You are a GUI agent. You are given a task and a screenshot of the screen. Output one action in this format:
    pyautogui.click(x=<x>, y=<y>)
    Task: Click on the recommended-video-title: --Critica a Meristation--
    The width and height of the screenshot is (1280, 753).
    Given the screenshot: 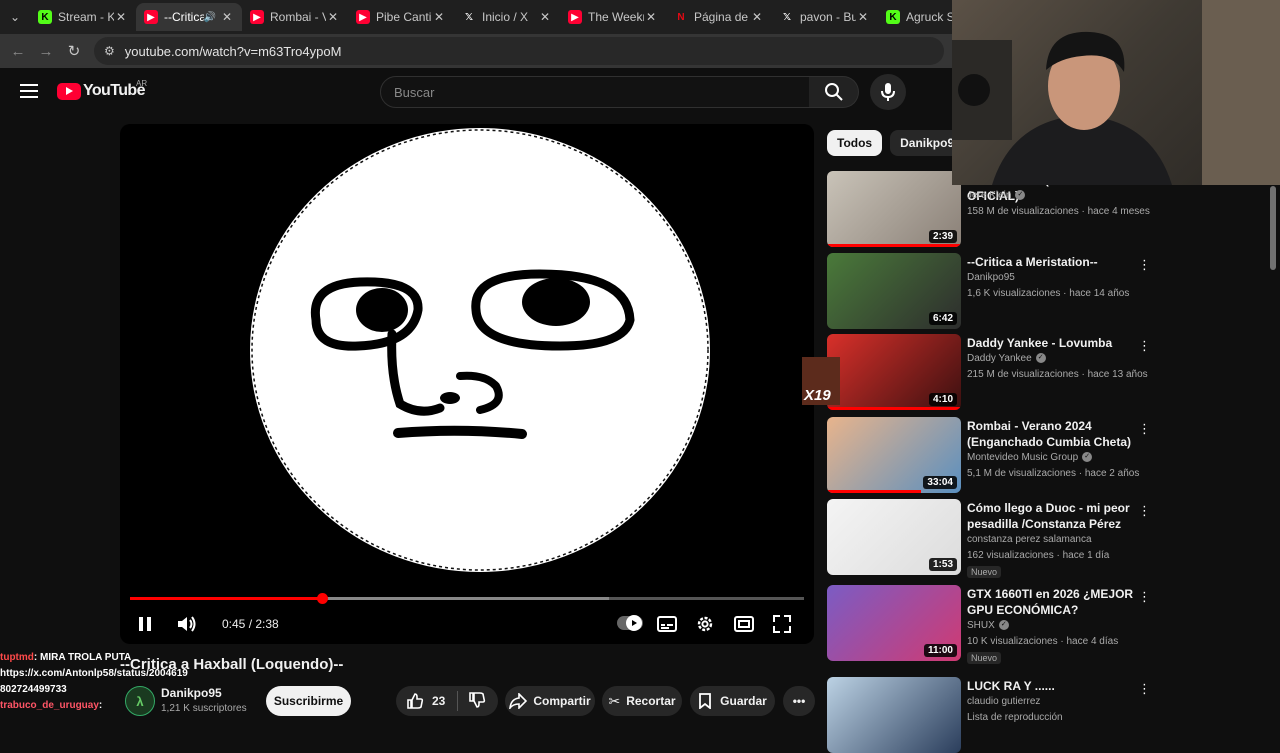 What is the action you would take?
    pyautogui.click(x=1051, y=262)
    